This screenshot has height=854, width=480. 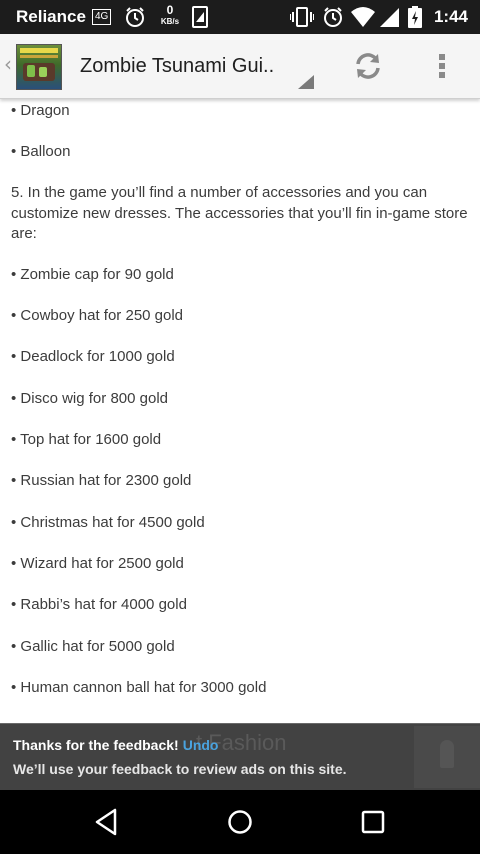 I want to click on data-speed: 0 KB/s, so click(x=170, y=15).